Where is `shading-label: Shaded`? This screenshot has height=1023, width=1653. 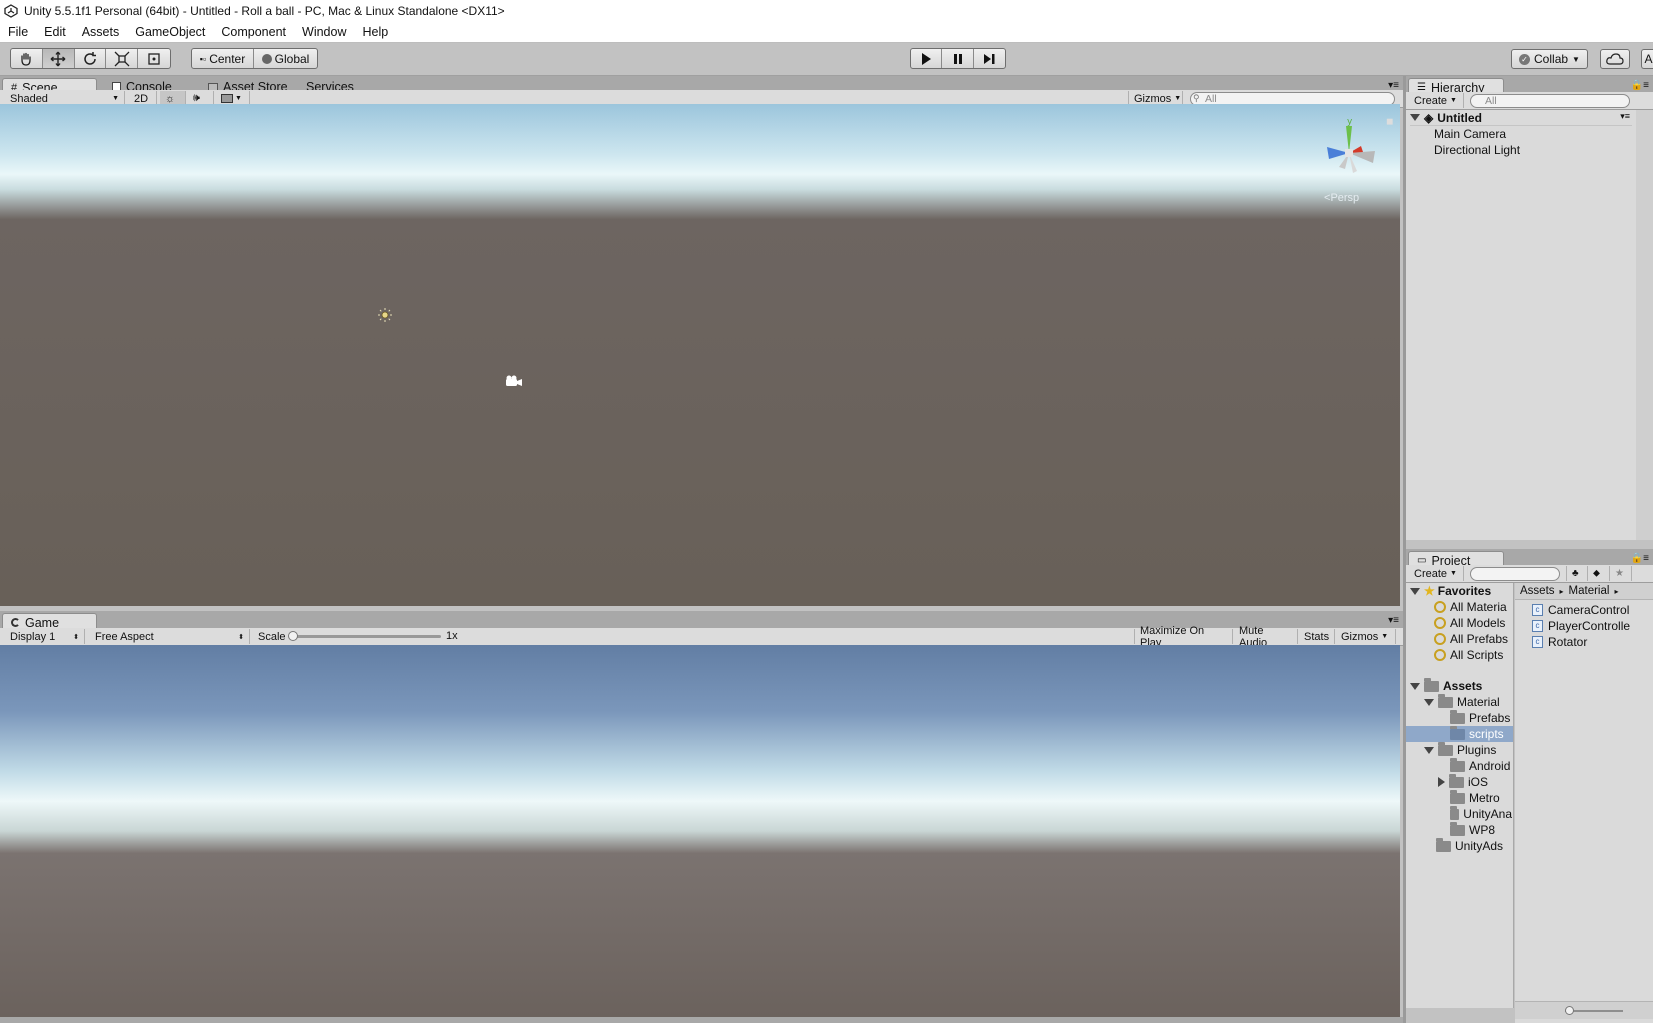
shading-label: Shaded is located at coordinates (29, 98).